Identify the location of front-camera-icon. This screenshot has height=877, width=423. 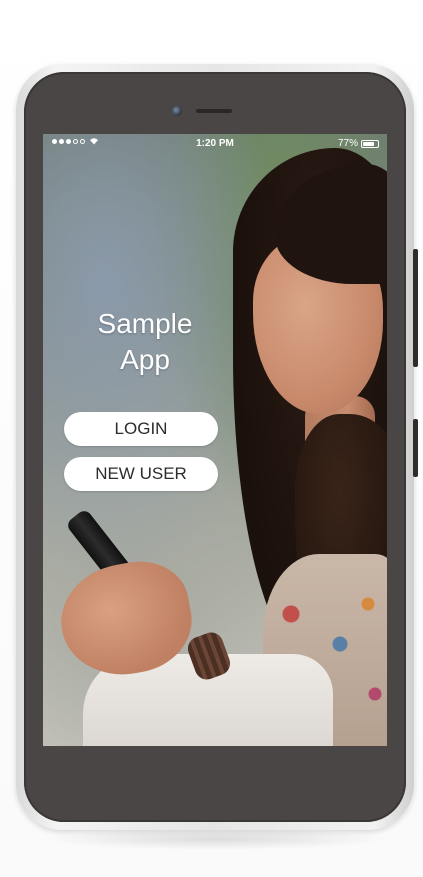
(177, 111).